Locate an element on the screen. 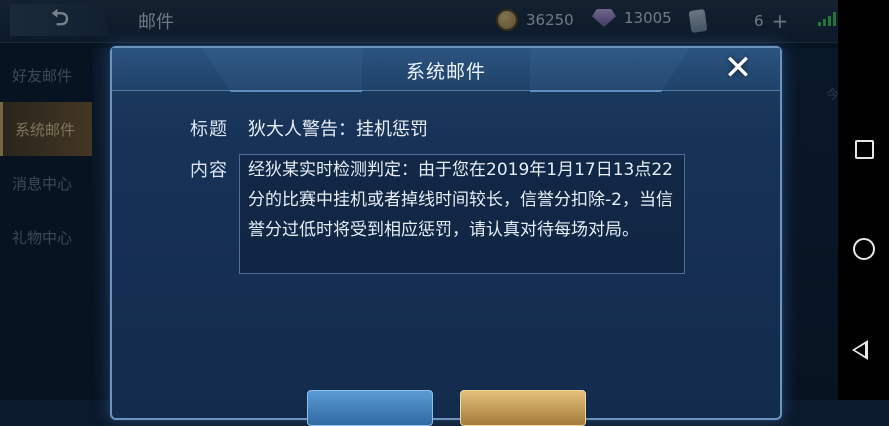  content-label: 内容 is located at coordinates (209, 170).